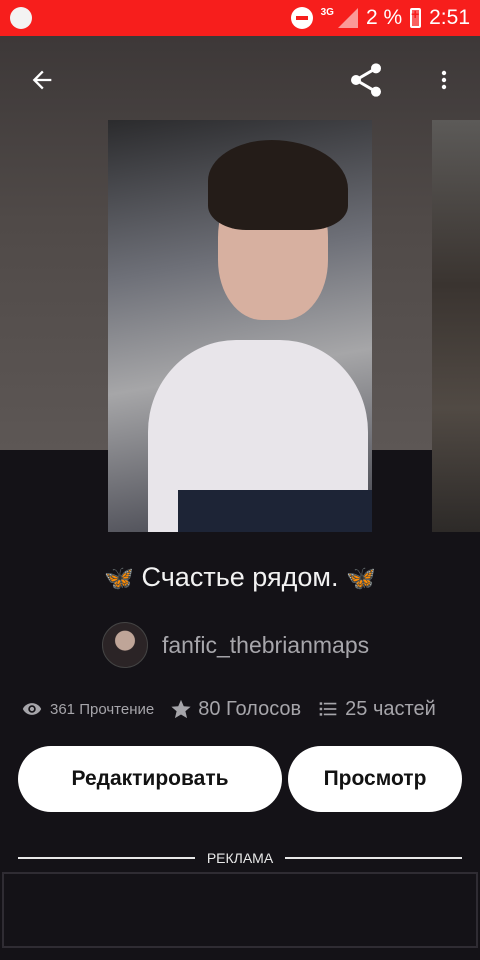 The height and width of the screenshot is (960, 480). I want to click on more-vert-icon, so click(444, 80).